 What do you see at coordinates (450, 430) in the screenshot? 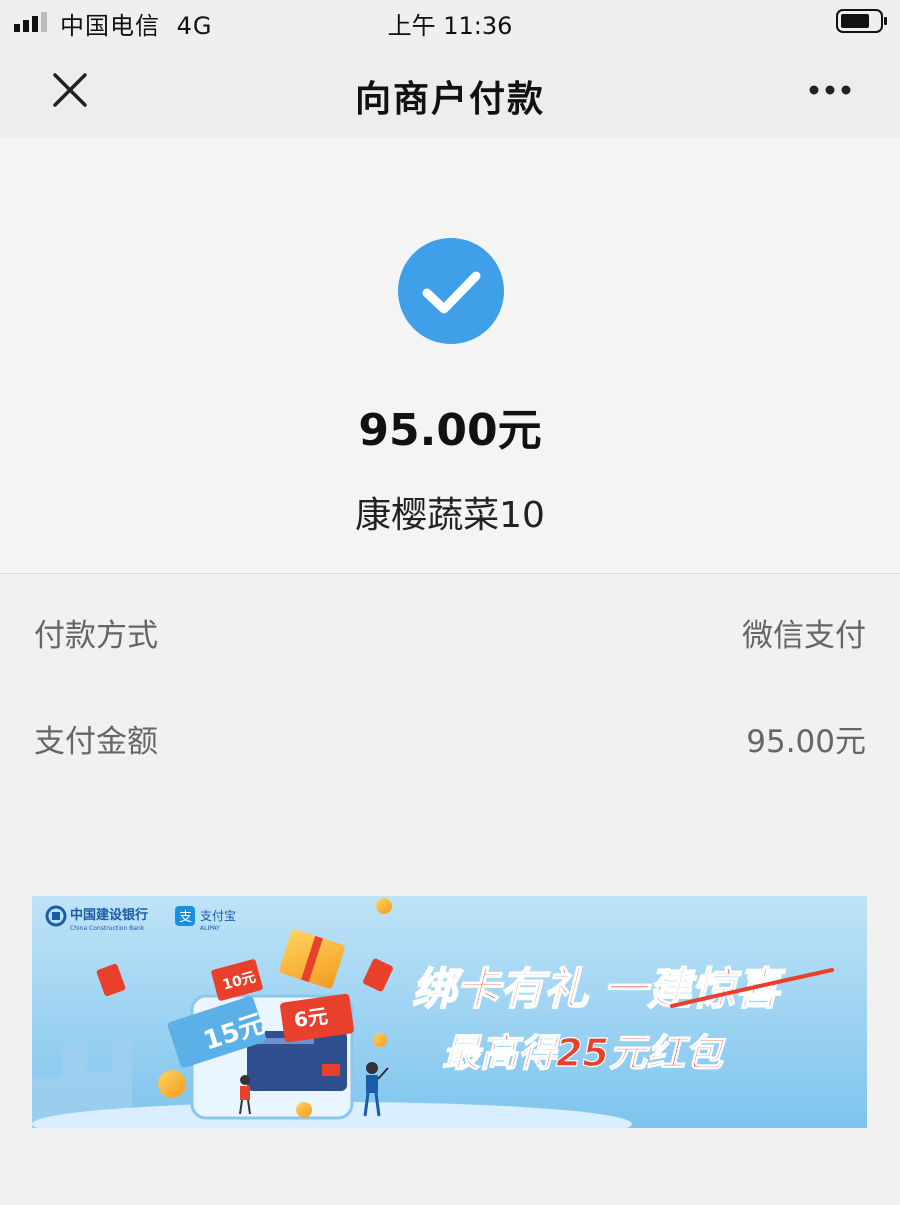
I see `payment-amount: 95.00元` at bounding box center [450, 430].